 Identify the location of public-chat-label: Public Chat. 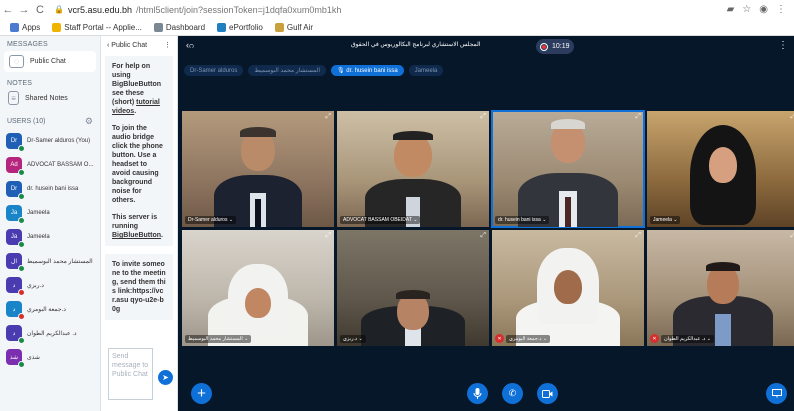
(48, 61).